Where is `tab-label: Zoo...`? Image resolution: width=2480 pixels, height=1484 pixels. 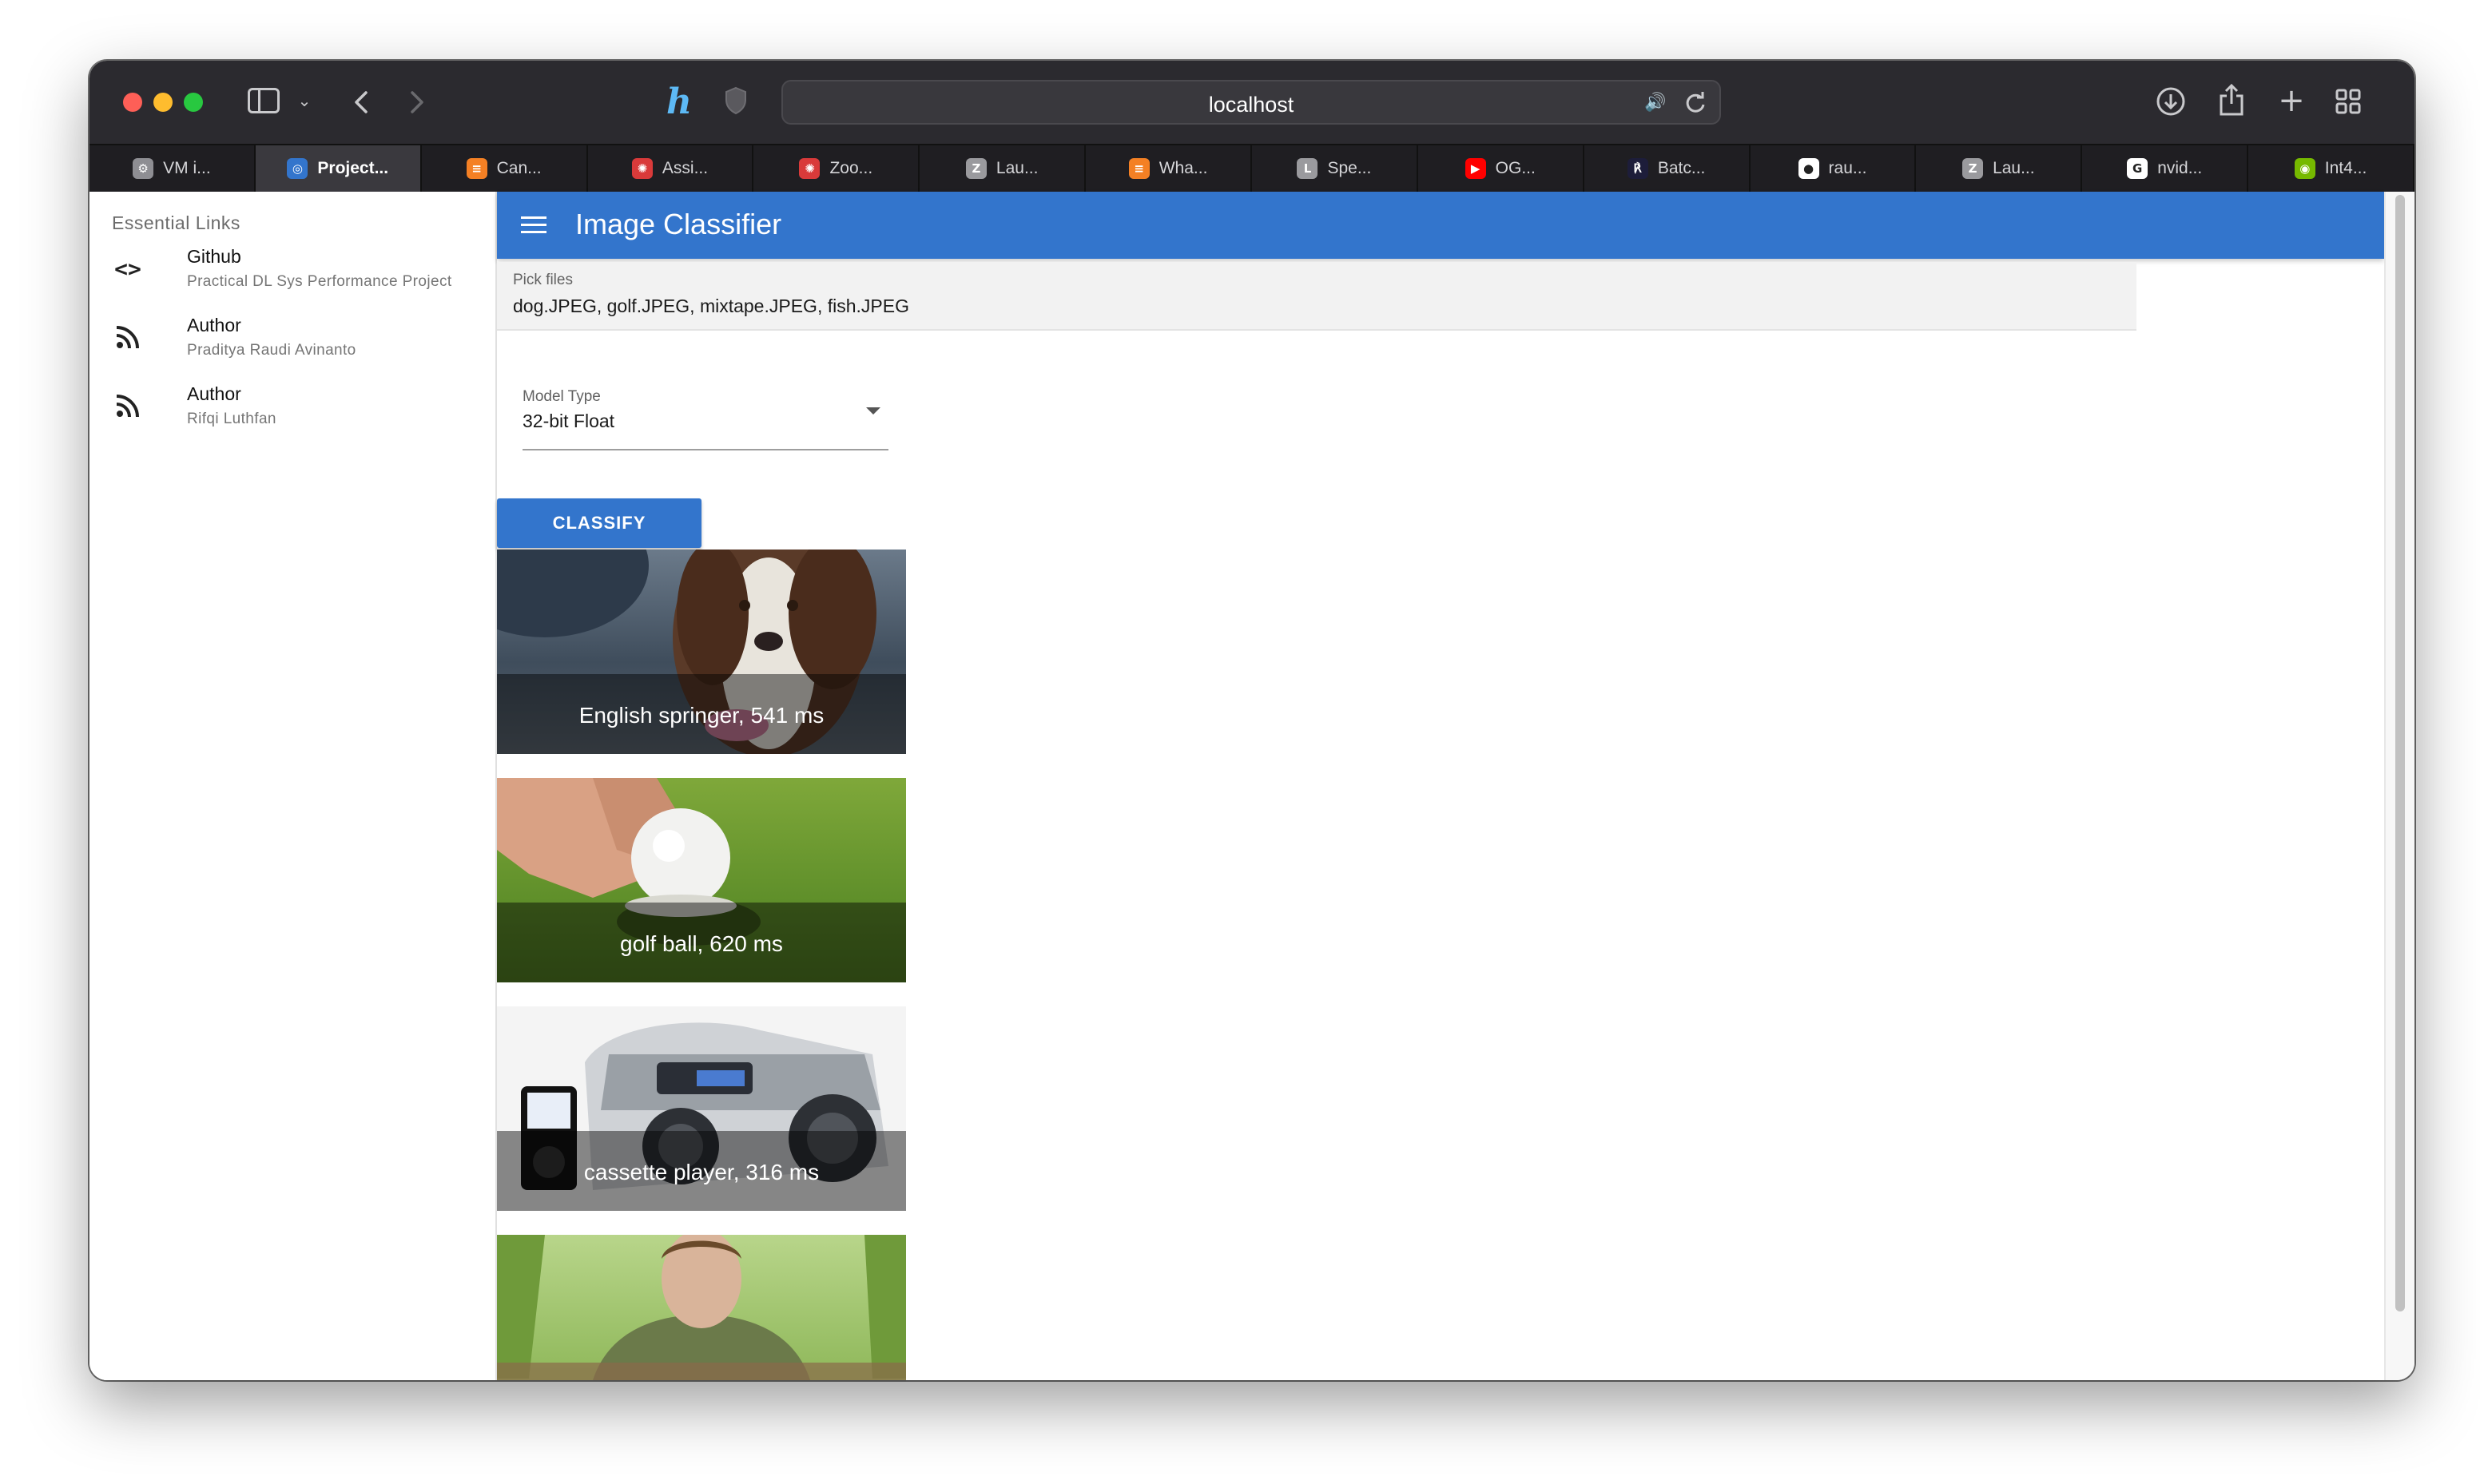 tab-label: Zoo... is located at coordinates (851, 168).